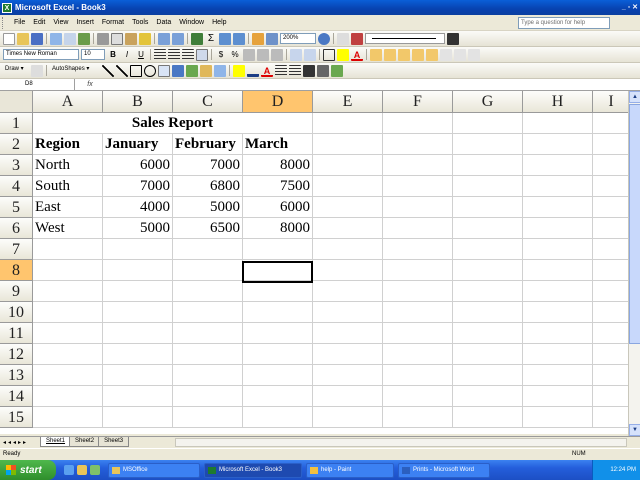 This screenshot has width=640, height=480. What do you see at coordinates (401, 442) in the screenshot?
I see `horizontal-scrollbar` at bounding box center [401, 442].